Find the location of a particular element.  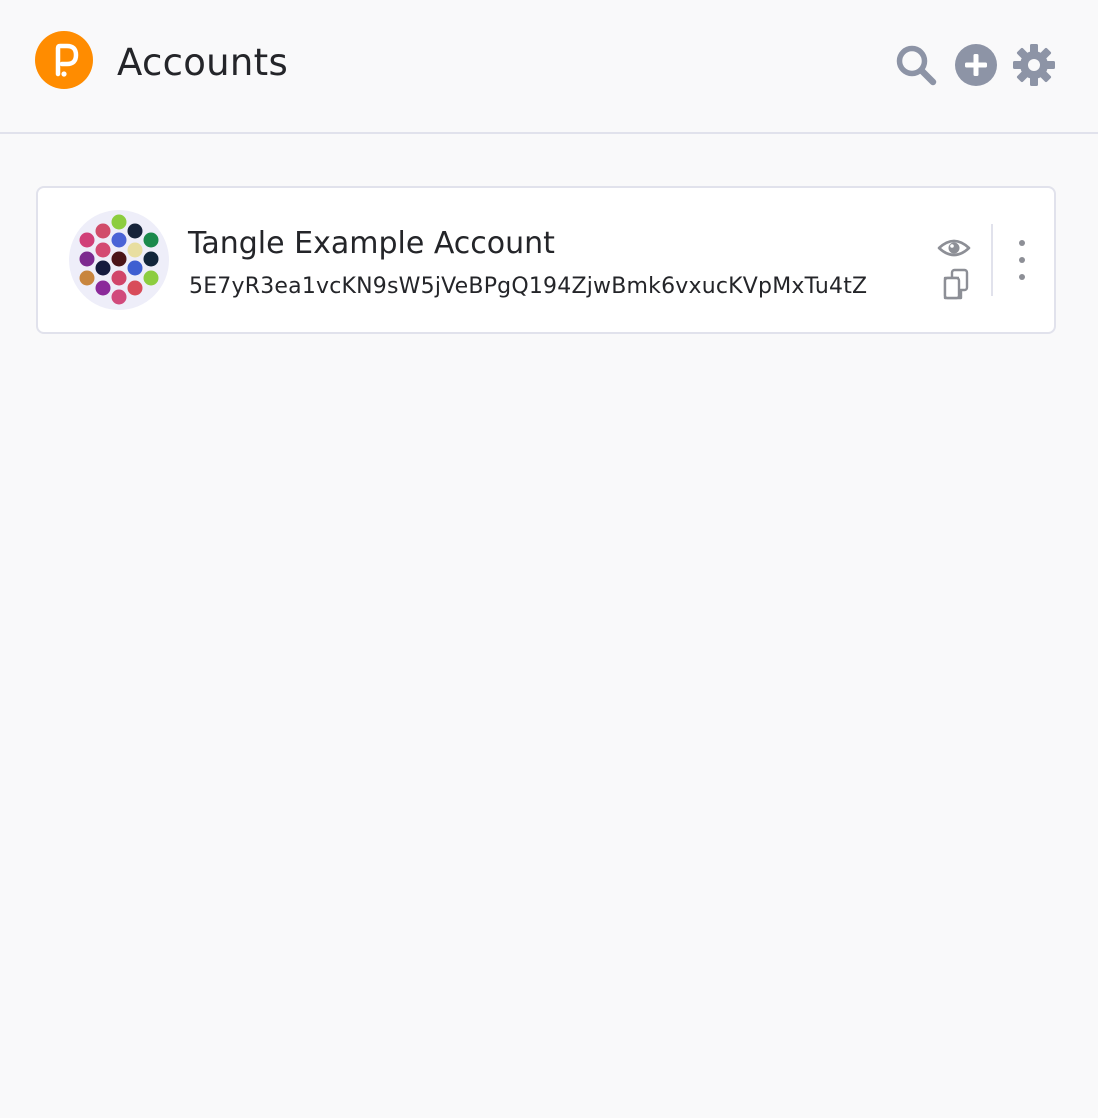

settings-button is located at coordinates (1034, 65).